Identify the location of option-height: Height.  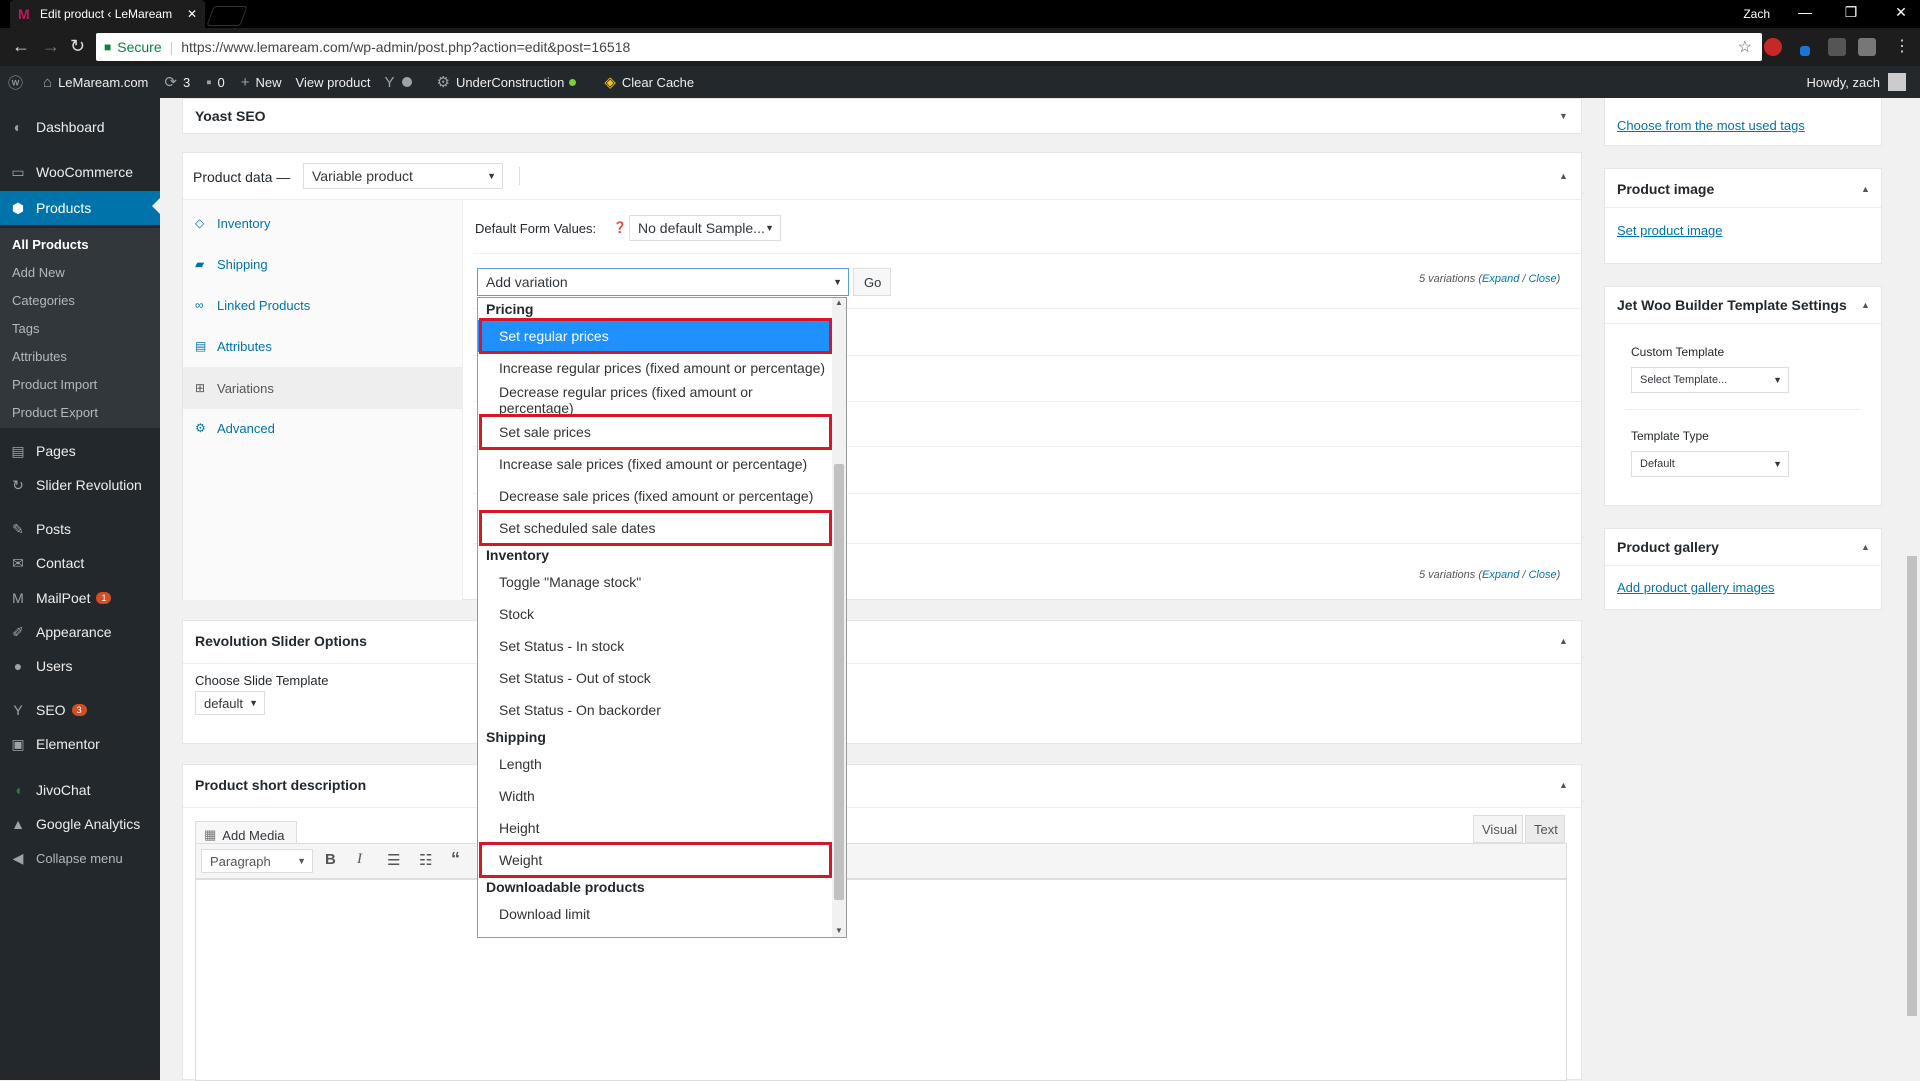
(654, 828).